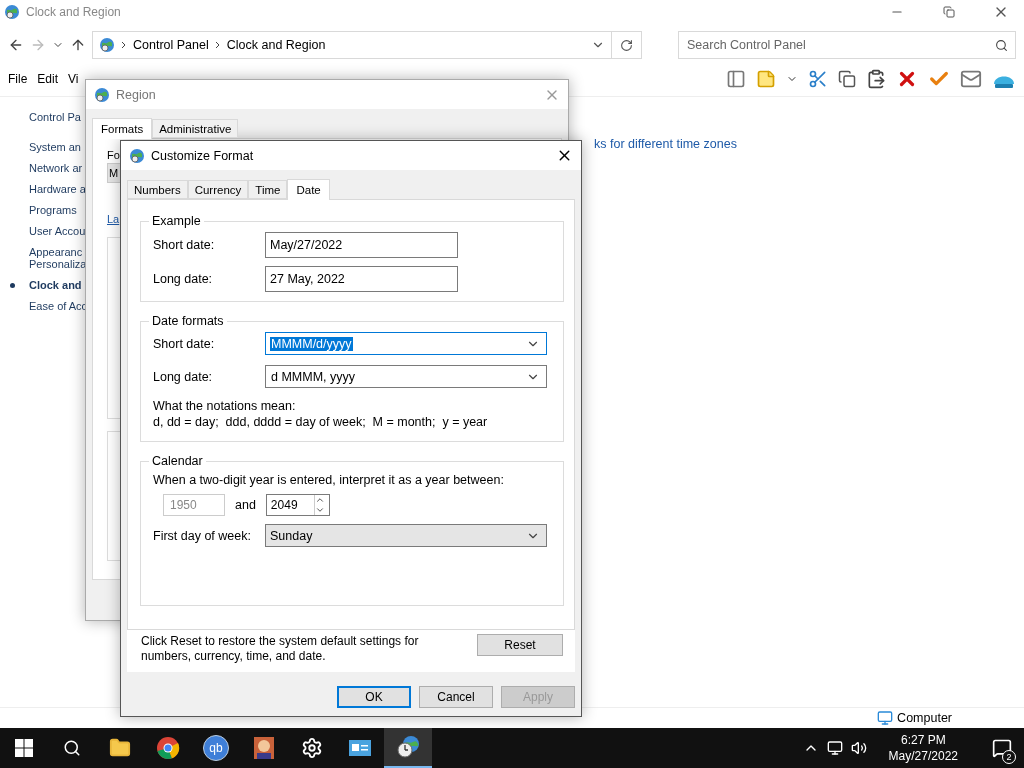  I want to click on format-combo: d MMMM, yyyy, so click(406, 376).